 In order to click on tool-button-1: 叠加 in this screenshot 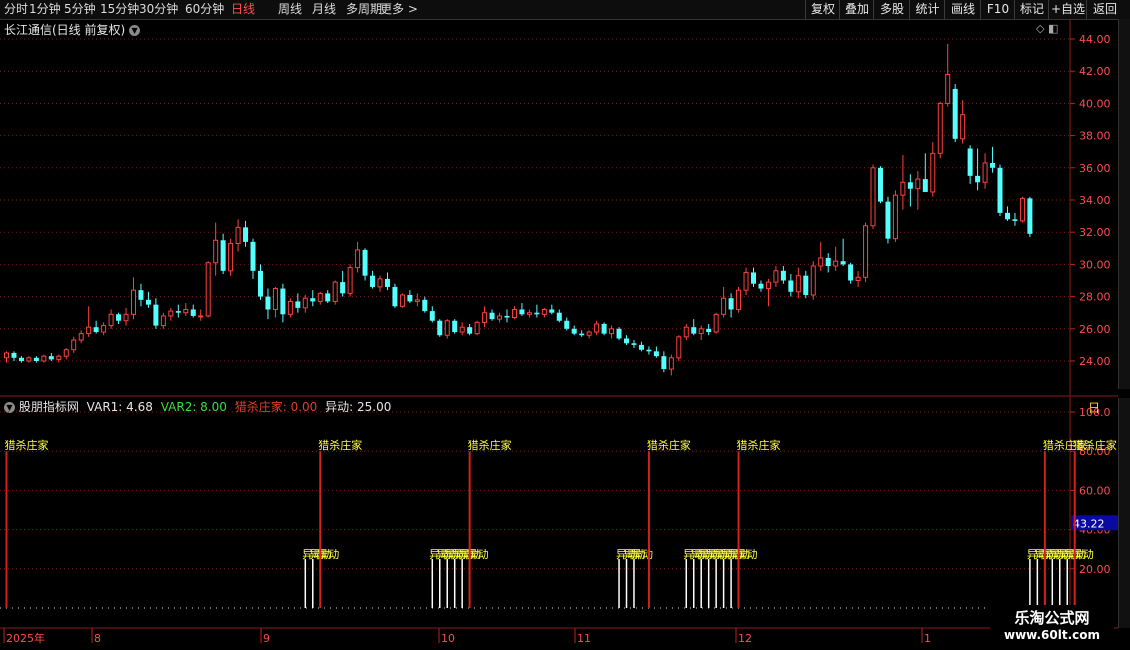, I will do `click(856, 9)`.